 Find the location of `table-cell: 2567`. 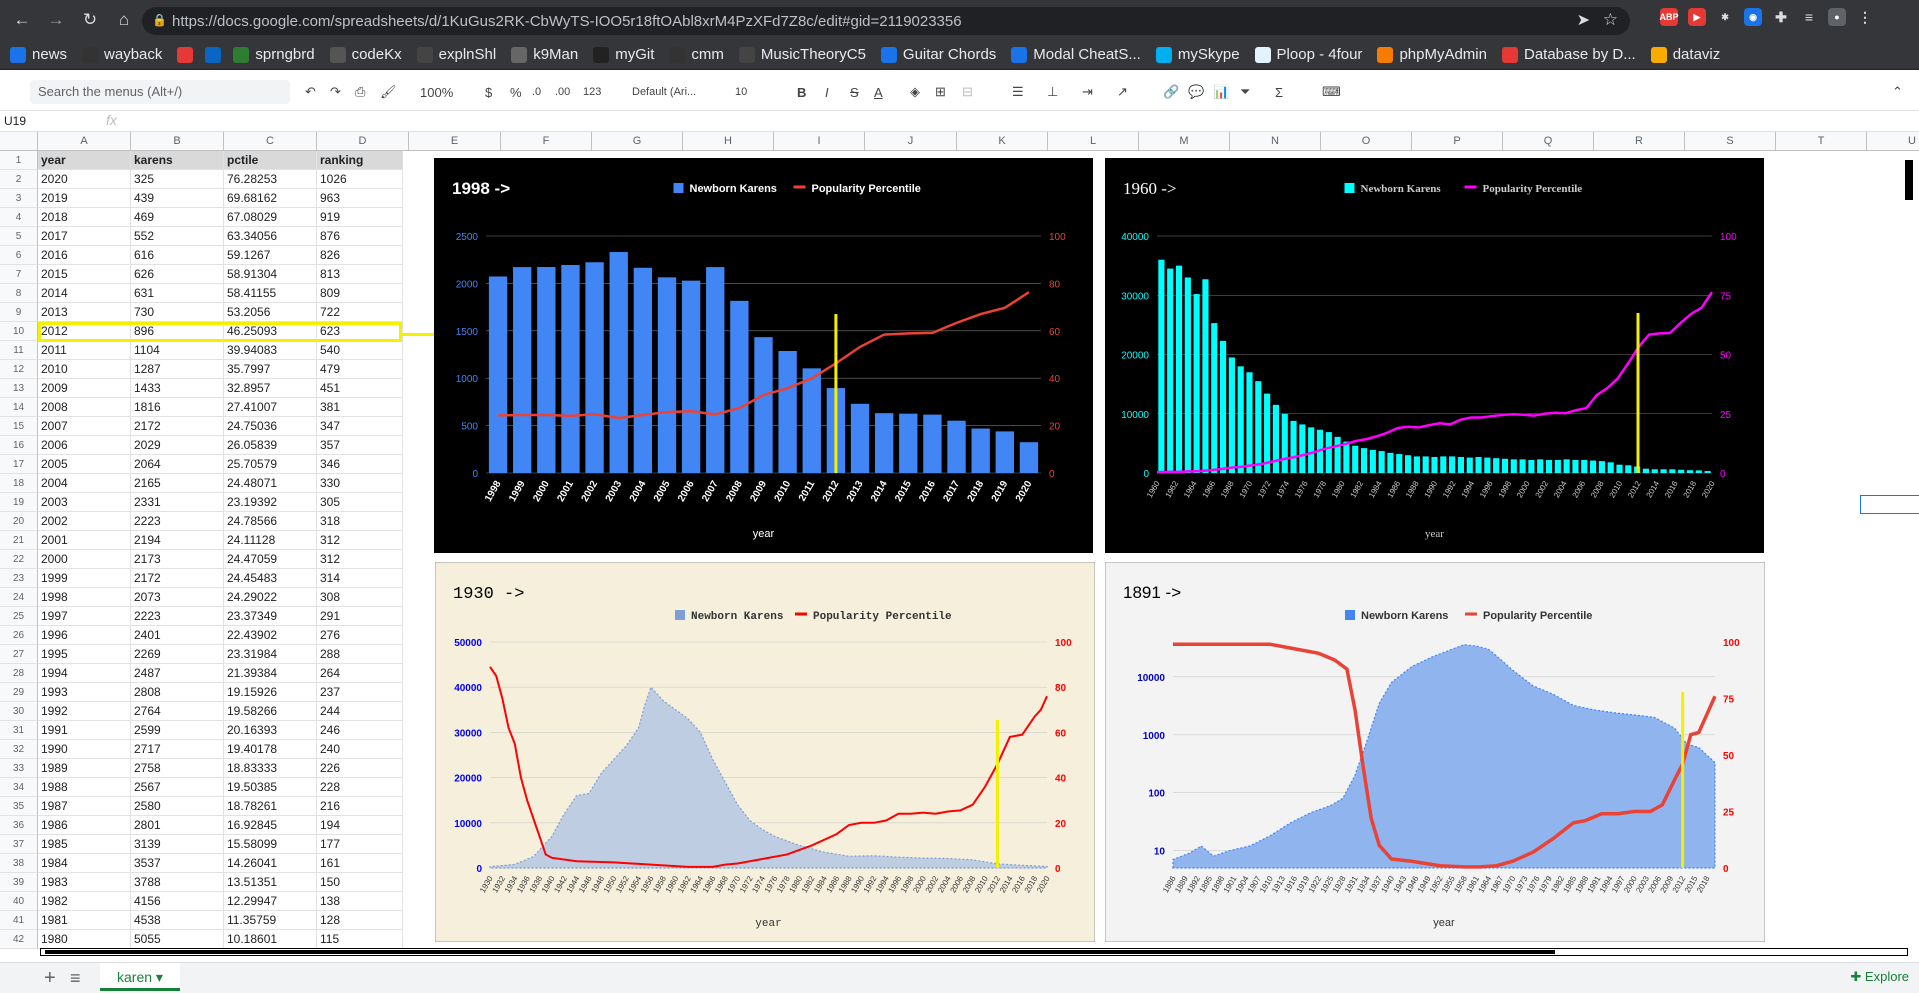

table-cell: 2567 is located at coordinates (177, 787).